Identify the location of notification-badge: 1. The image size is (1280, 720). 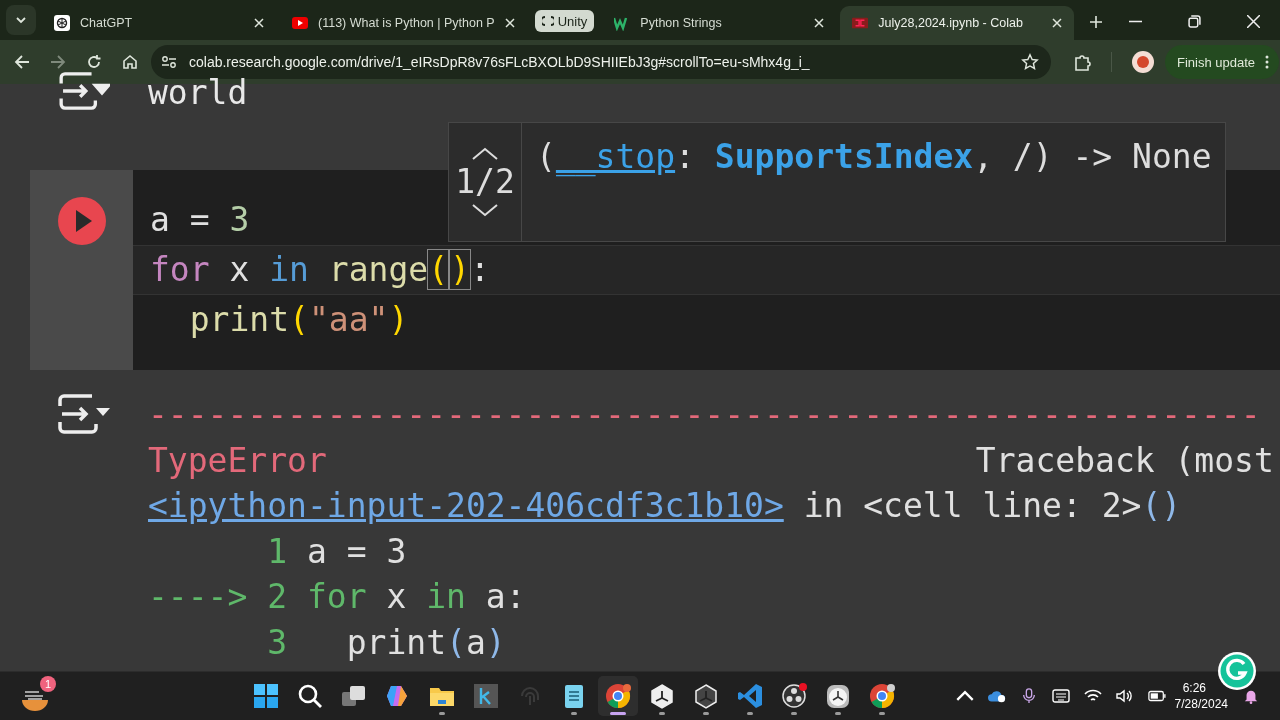
(48, 684).